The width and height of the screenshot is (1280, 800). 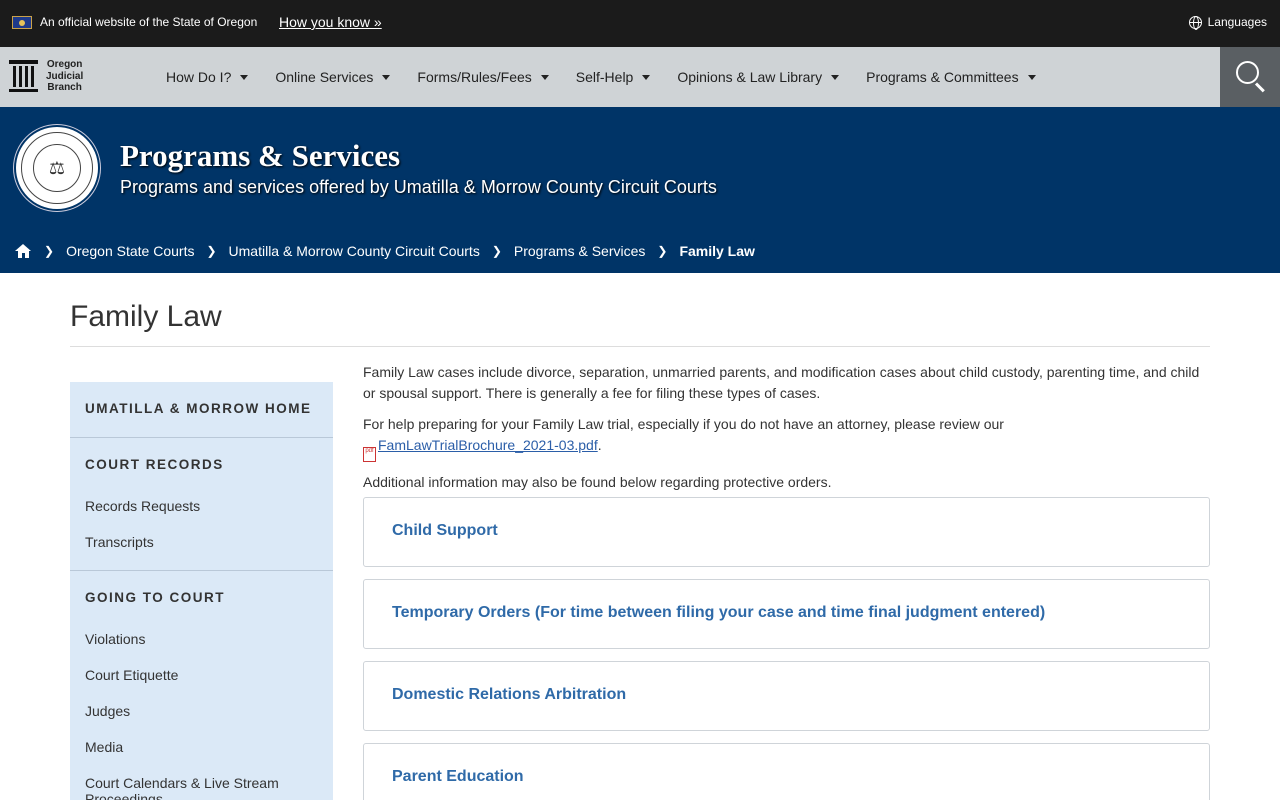 What do you see at coordinates (146, 316) in the screenshot?
I see `page-title: Family Law` at bounding box center [146, 316].